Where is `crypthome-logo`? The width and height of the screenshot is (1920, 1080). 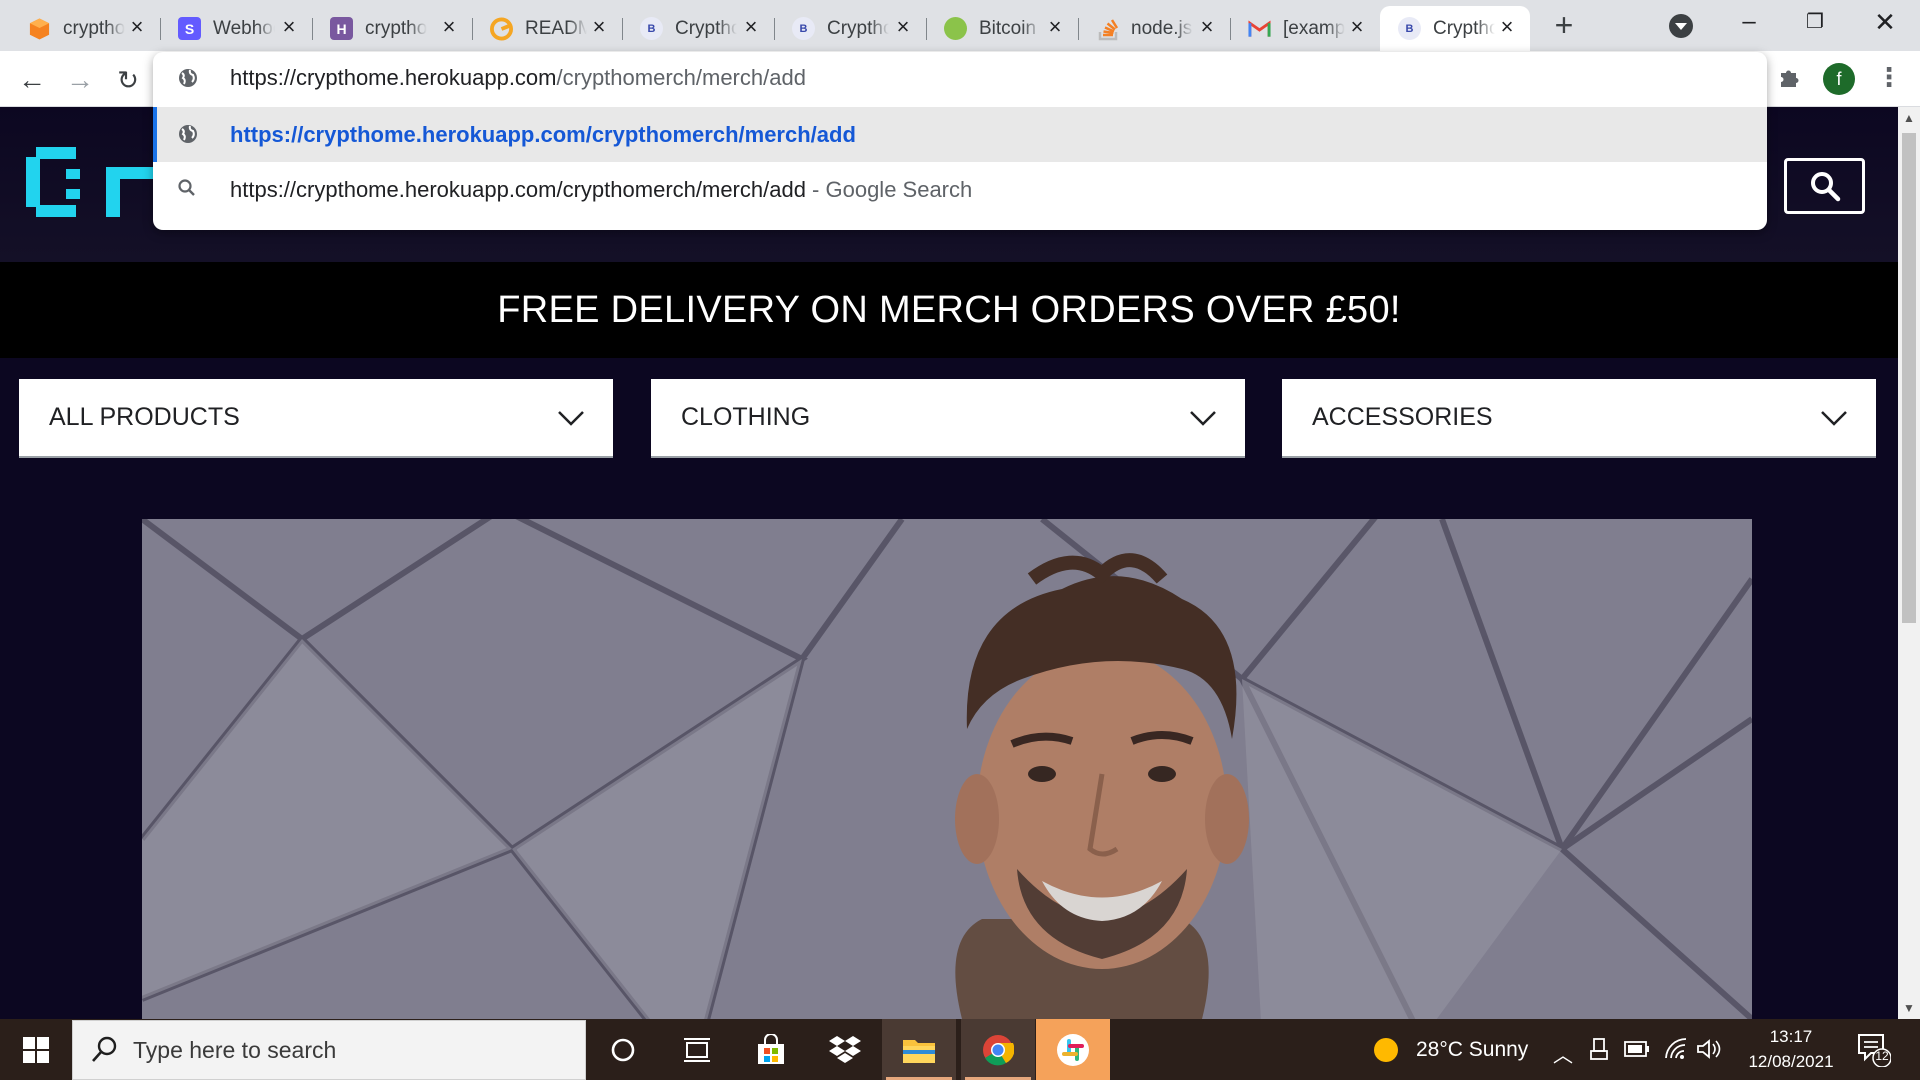
crypthome-logo is located at coordinates (91, 184).